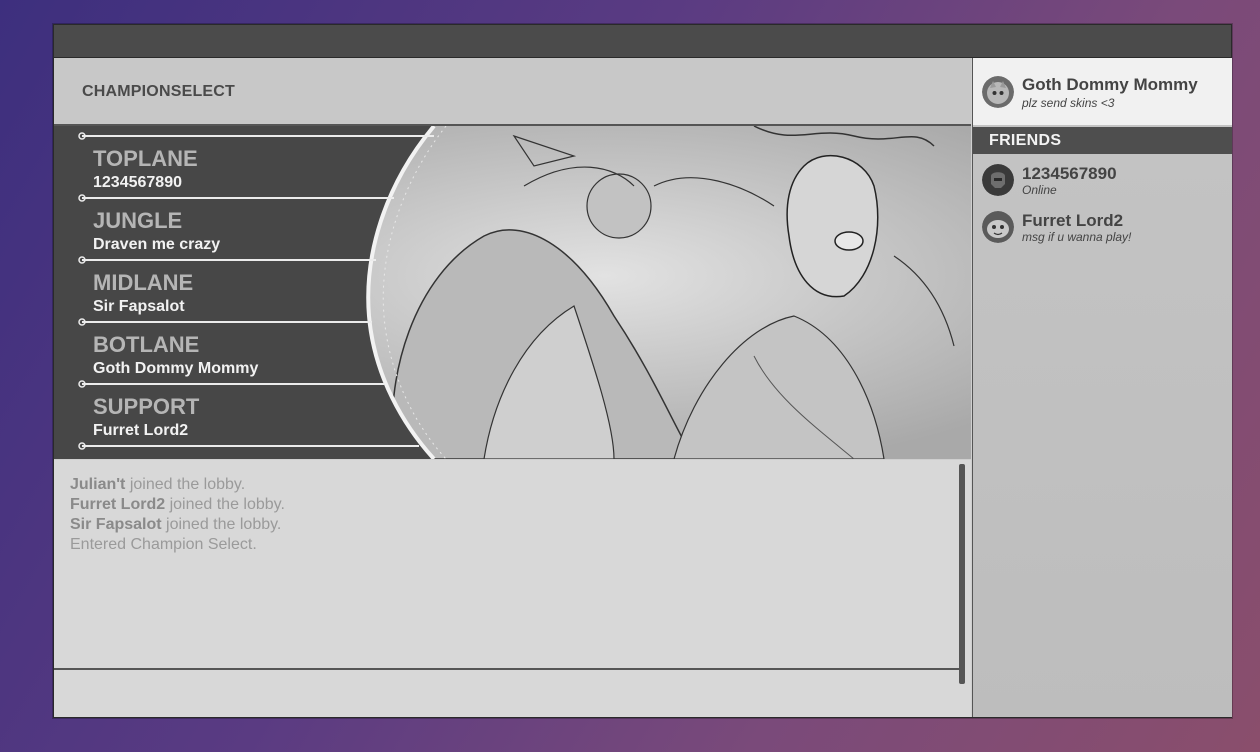 This screenshot has height=752, width=1260. I want to click on lane-player: Sir Fapsalot, so click(139, 306).